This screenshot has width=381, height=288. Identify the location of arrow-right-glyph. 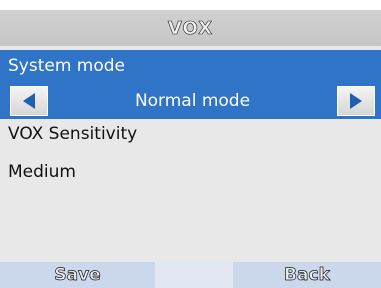
(356, 101).